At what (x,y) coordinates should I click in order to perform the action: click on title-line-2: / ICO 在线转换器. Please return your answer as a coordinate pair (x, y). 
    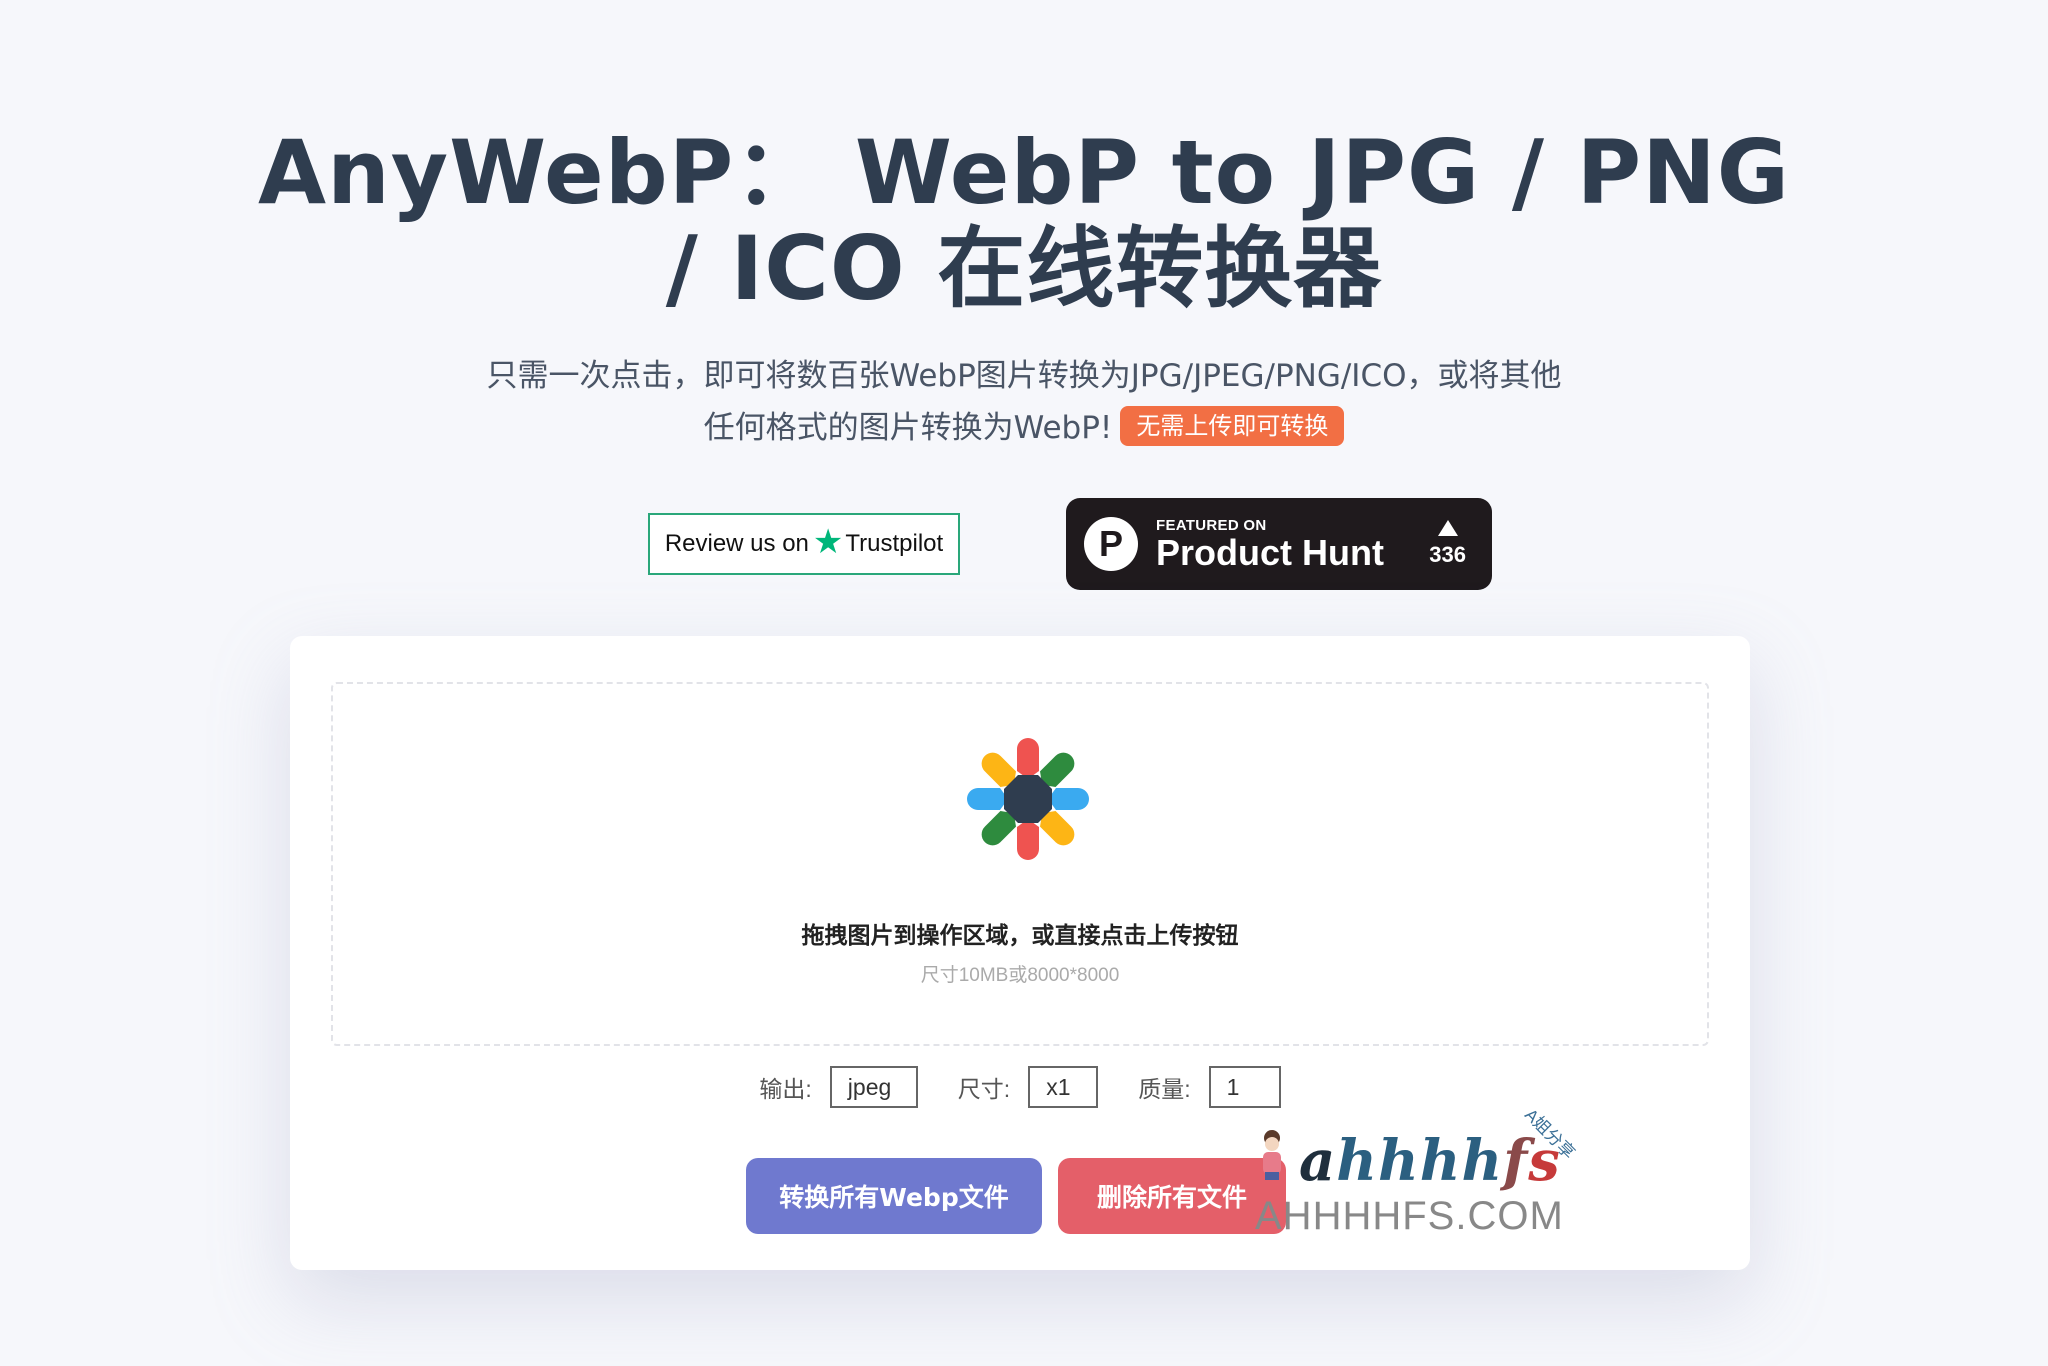
    Looking at the image, I should click on (1024, 268).